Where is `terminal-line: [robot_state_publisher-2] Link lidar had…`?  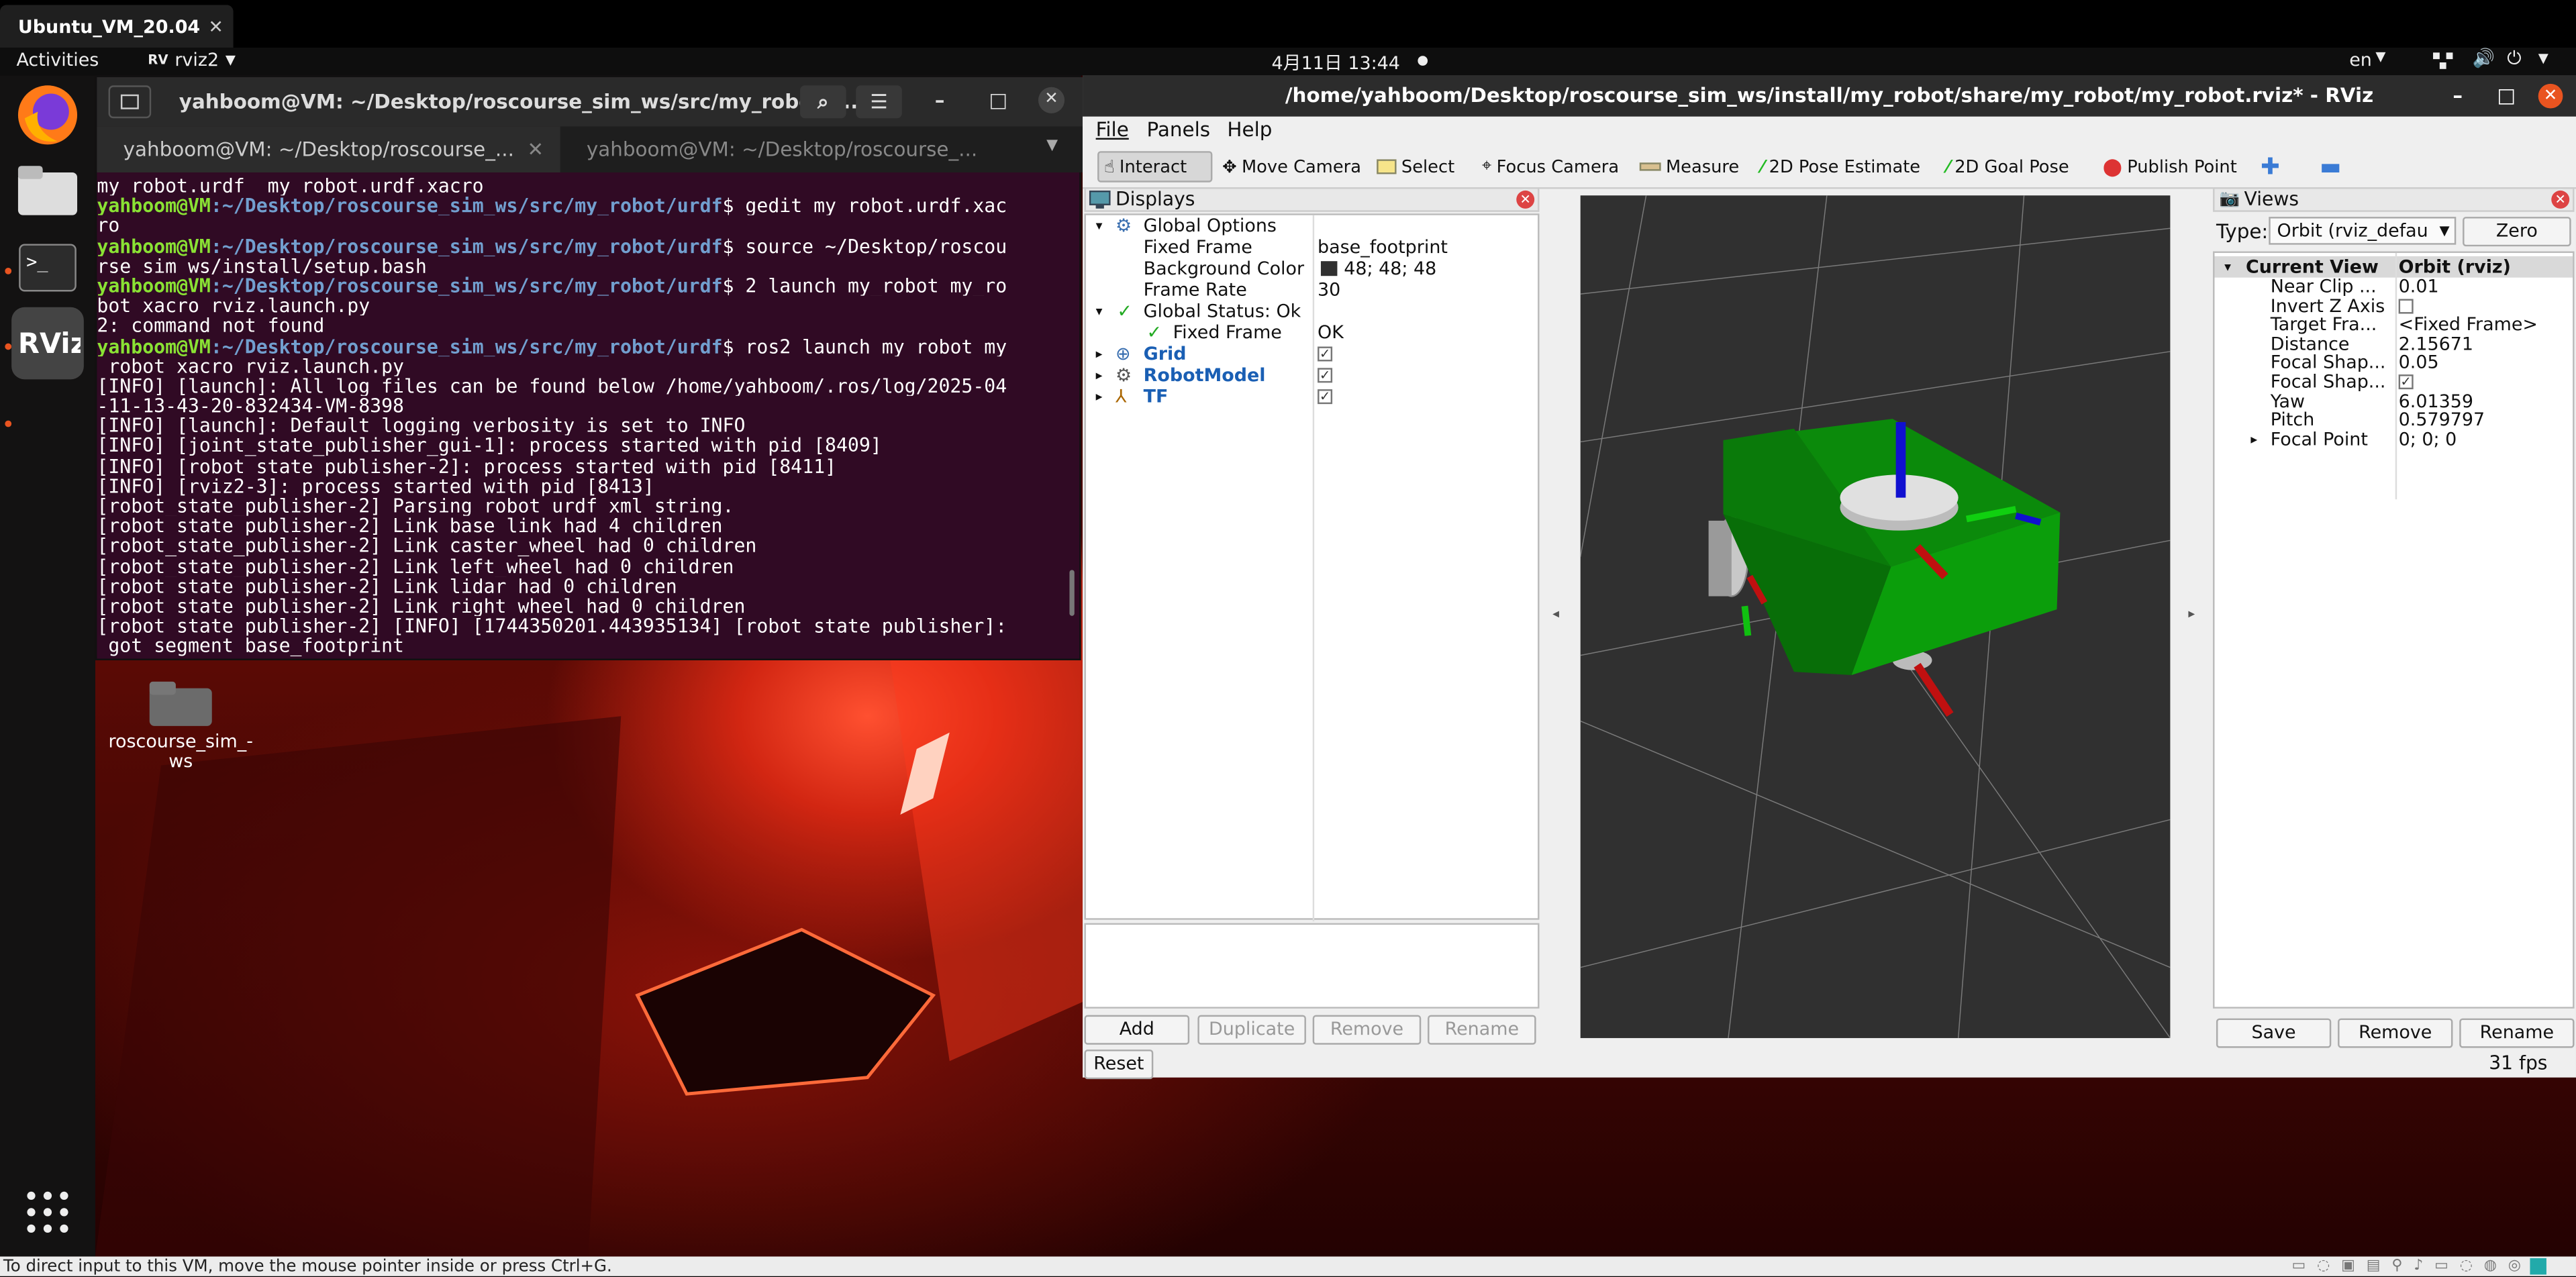
terminal-line: [robot_state_publisher-2] Link lidar had… is located at coordinates (387, 586).